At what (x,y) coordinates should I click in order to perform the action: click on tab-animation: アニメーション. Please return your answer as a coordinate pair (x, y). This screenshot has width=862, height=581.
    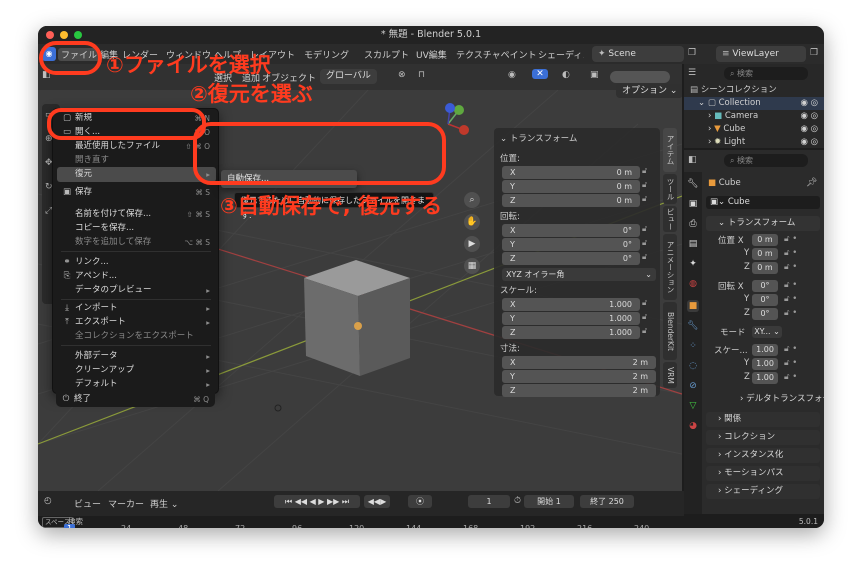
    Looking at the image, I should click on (670, 267).